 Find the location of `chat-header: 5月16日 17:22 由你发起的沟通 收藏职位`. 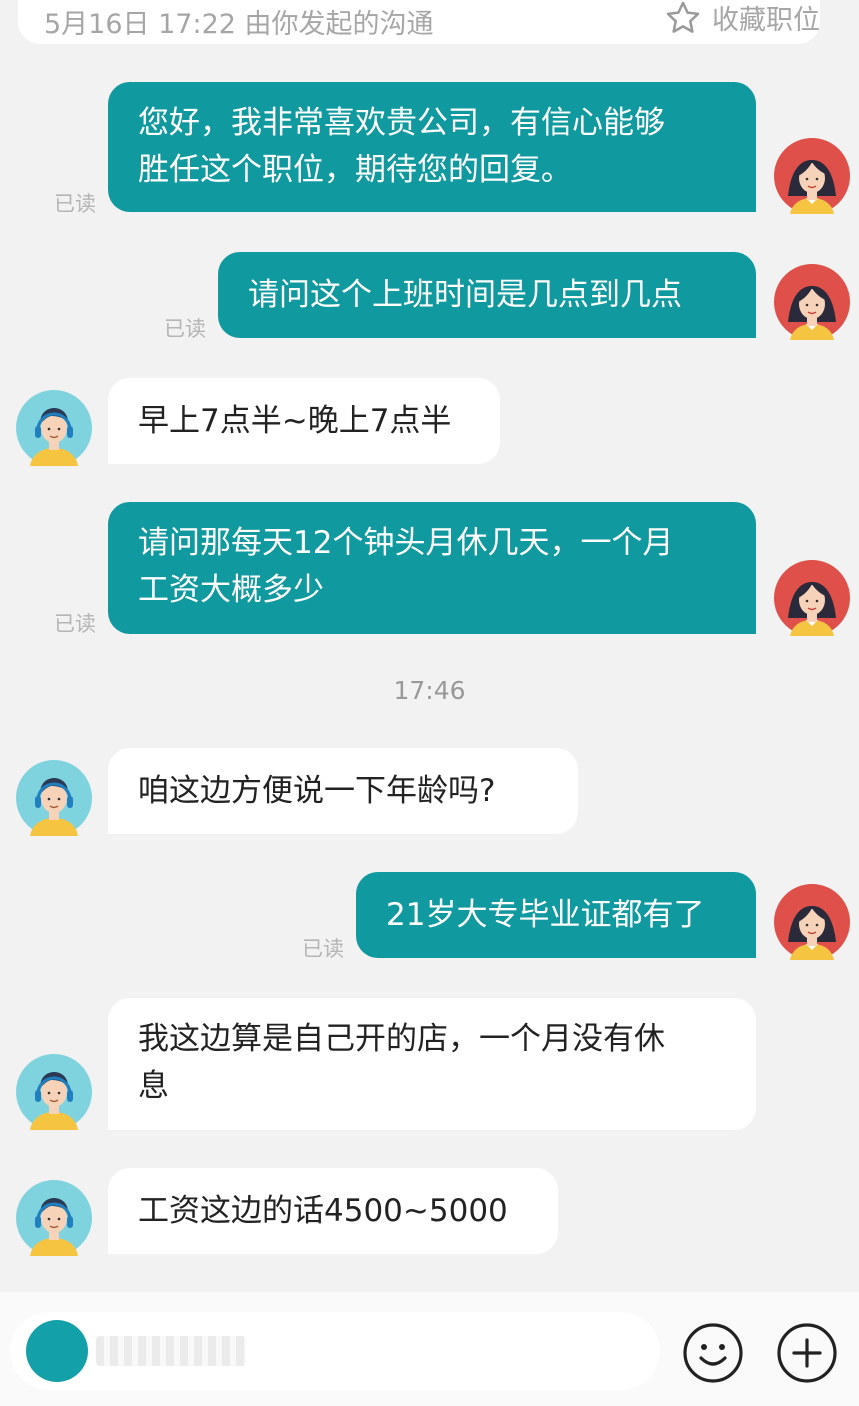

chat-header: 5月16日 17:22 由你发起的沟通 收藏职位 is located at coordinates (419, 22).